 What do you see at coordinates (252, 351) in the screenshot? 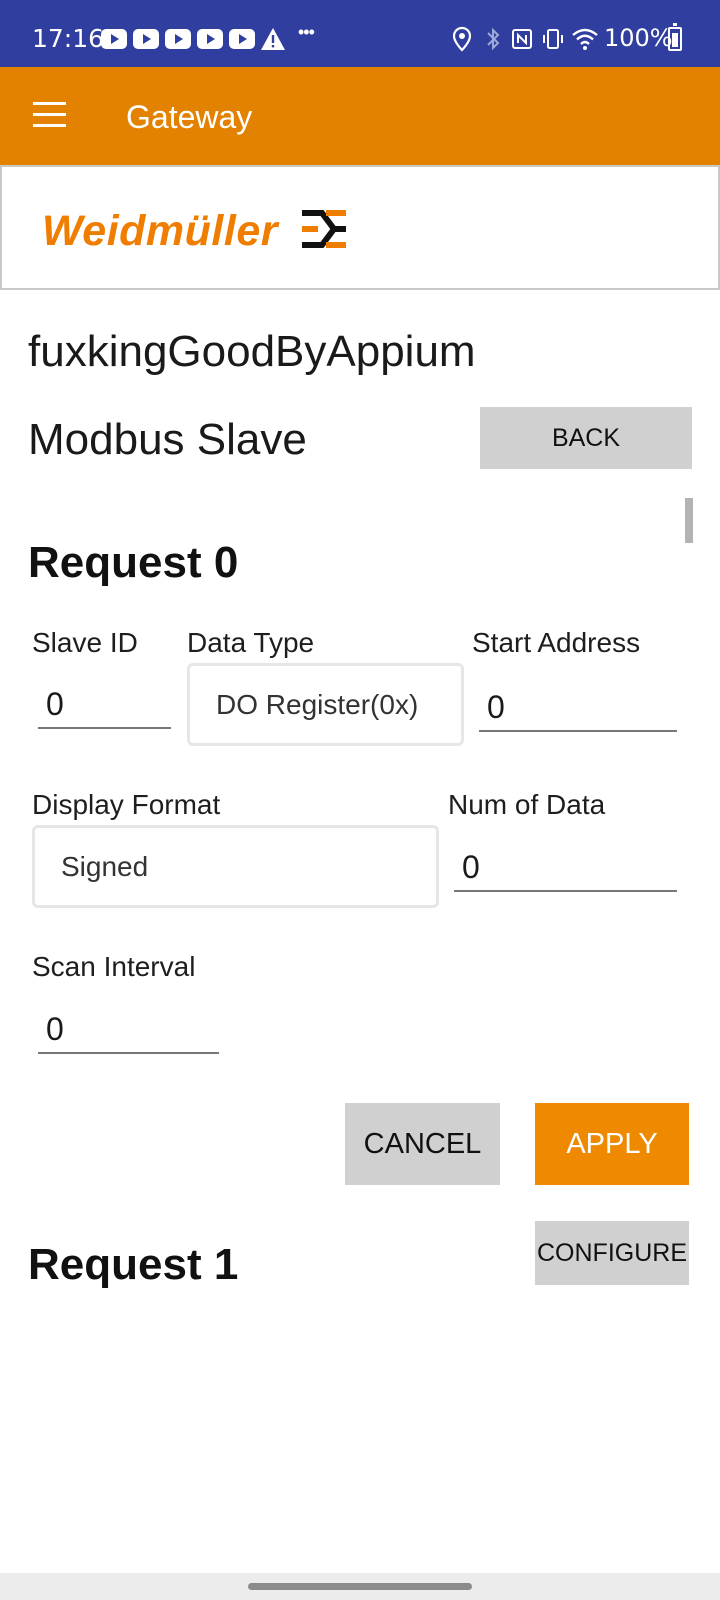
I see `gateway-name: fuxkingGoodByAppium` at bounding box center [252, 351].